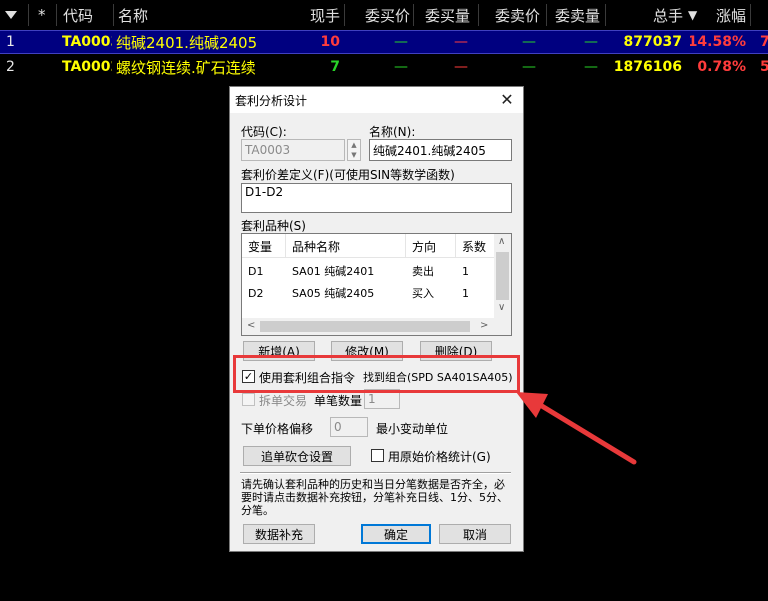  Describe the element at coordinates (484, 325) in the screenshot. I see `scroll-right-icon: >` at that location.